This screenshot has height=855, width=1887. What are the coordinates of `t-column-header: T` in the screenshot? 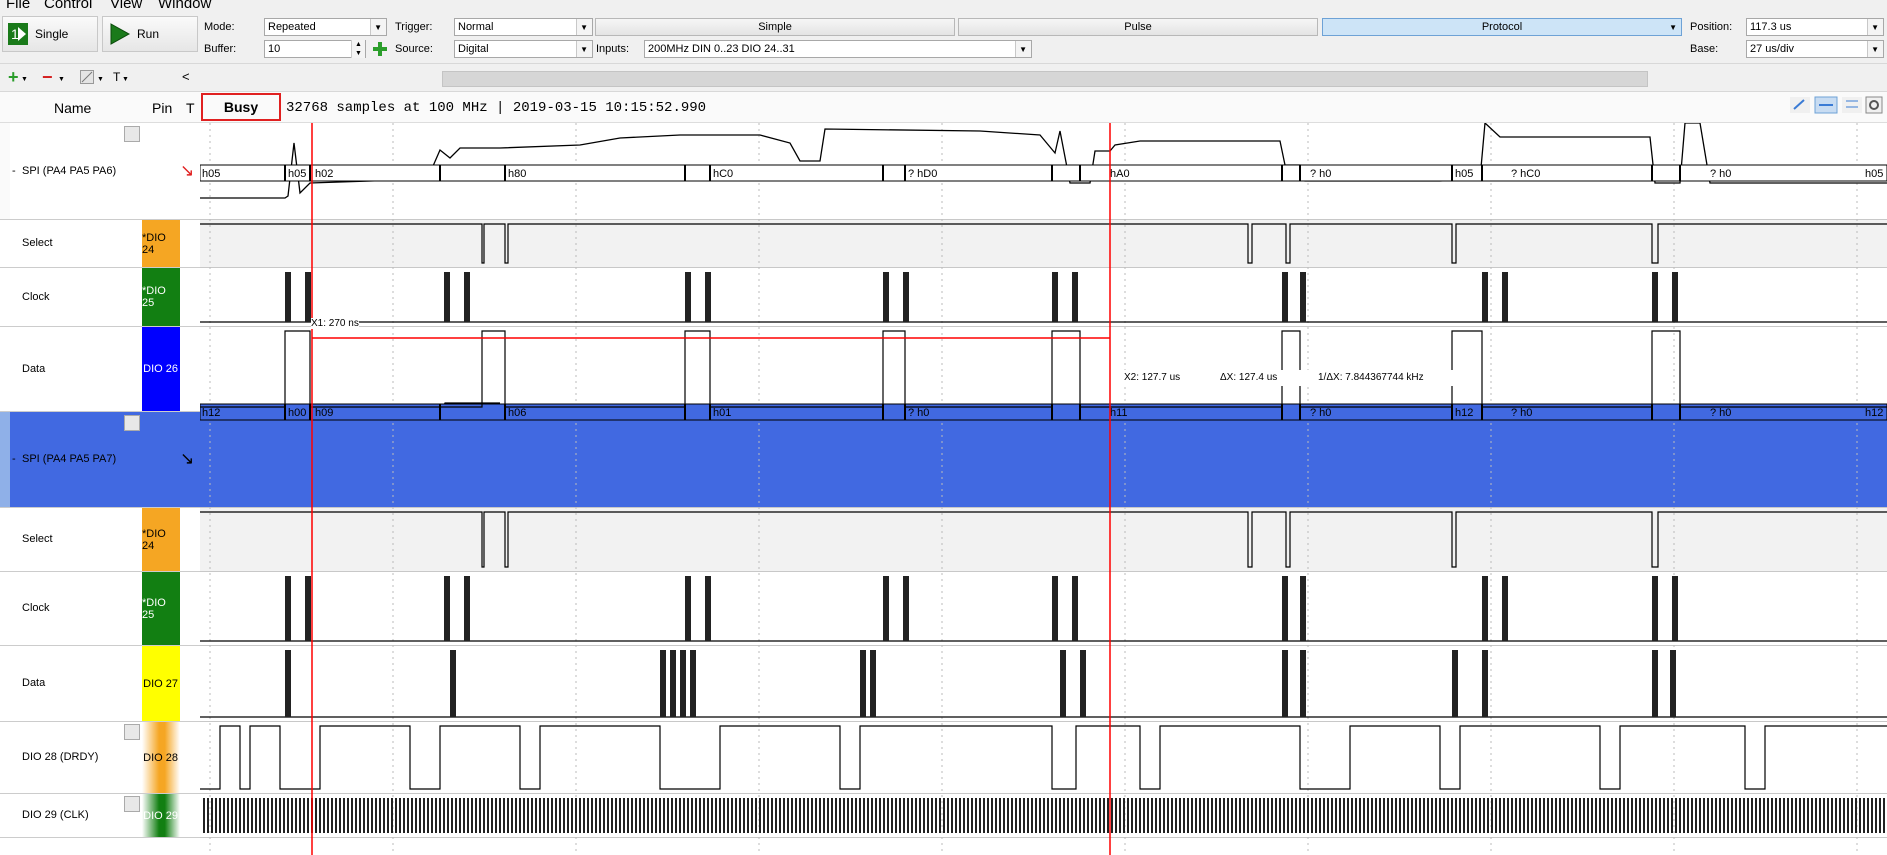 It's located at (190, 108).